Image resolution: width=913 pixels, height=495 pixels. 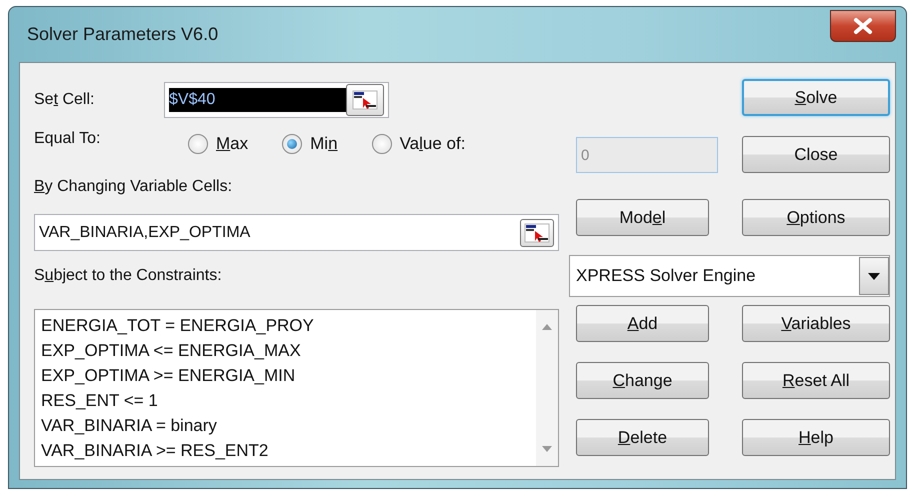 What do you see at coordinates (816, 437) in the screenshot?
I see `dialog-button: Help` at bounding box center [816, 437].